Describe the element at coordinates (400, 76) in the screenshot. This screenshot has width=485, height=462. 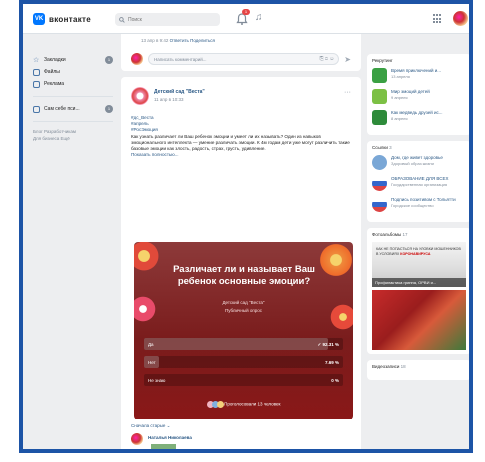
I see `item-date: 13 апреля` at that location.